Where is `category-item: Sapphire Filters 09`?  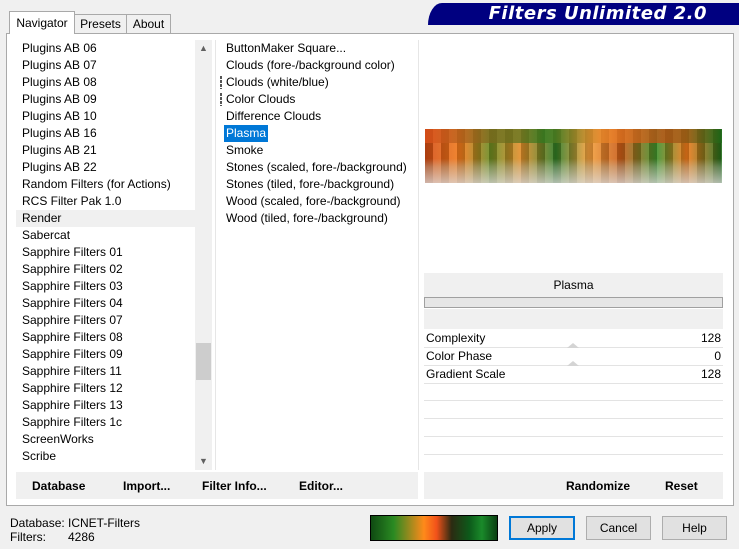 category-item: Sapphire Filters 09 is located at coordinates (105, 354).